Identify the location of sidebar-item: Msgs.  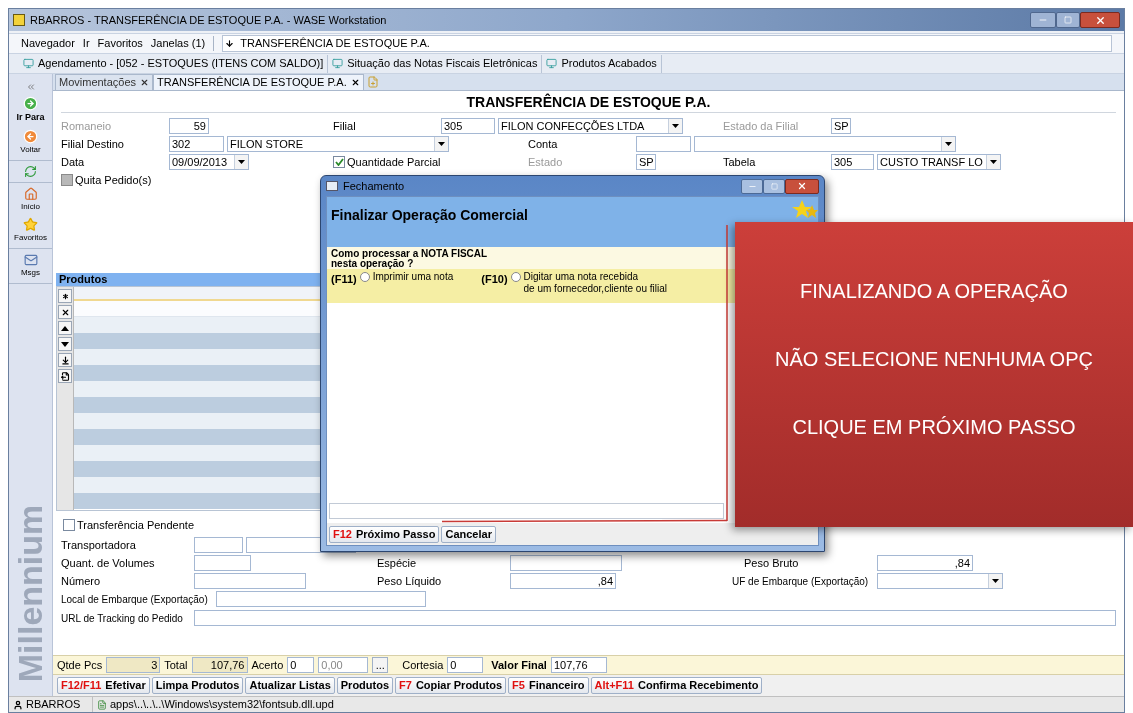
(30, 265).